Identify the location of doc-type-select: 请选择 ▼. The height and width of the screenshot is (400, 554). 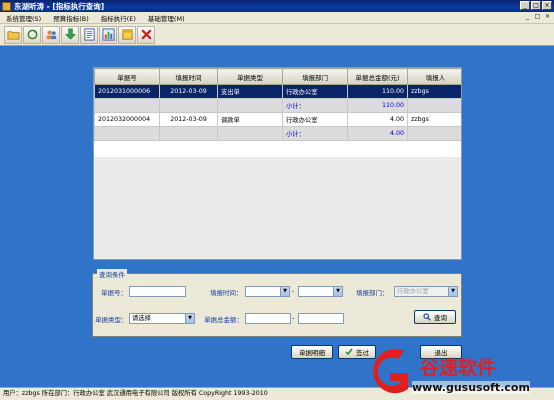
(162, 318).